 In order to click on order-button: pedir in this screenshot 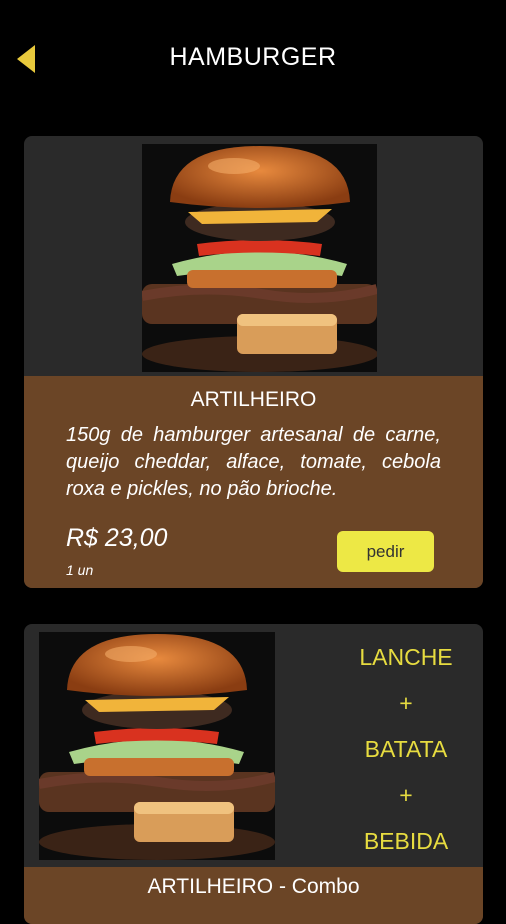, I will do `click(385, 551)`.